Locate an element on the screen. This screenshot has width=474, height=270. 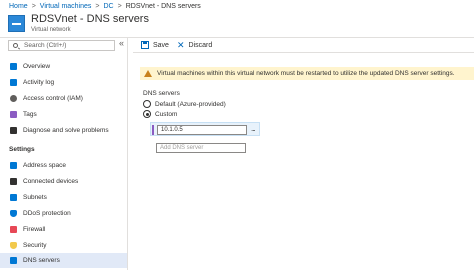
tag-icon is located at coordinates (13, 114).